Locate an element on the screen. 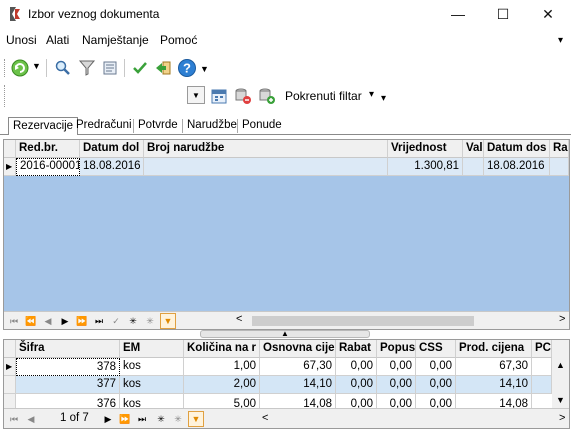 This screenshot has height=432, width=571. help-dropdown-icon: ▼ is located at coordinates (204, 69).